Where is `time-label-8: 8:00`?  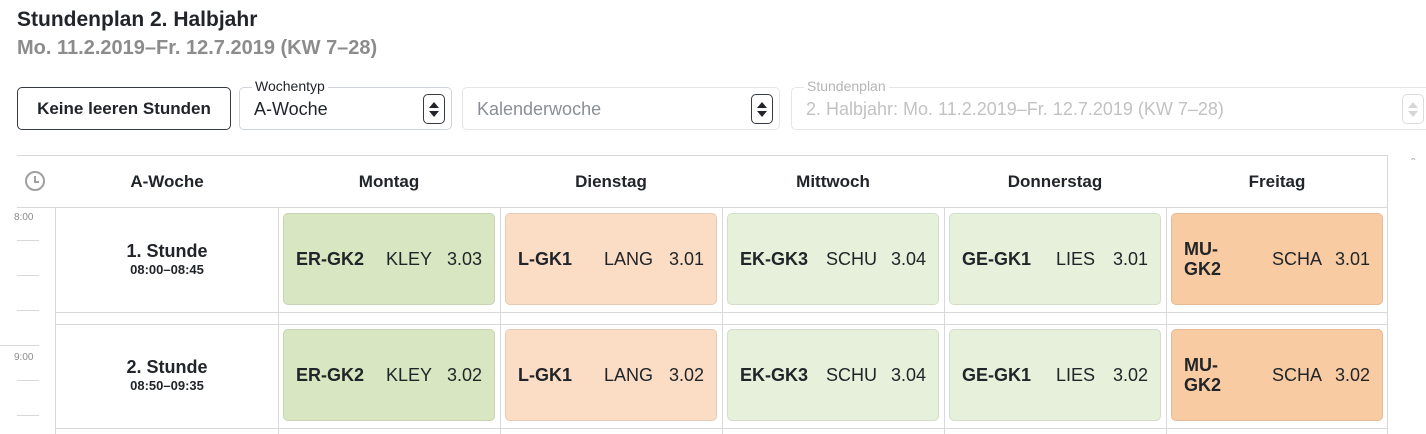
time-label-8: 8:00 is located at coordinates (24, 217).